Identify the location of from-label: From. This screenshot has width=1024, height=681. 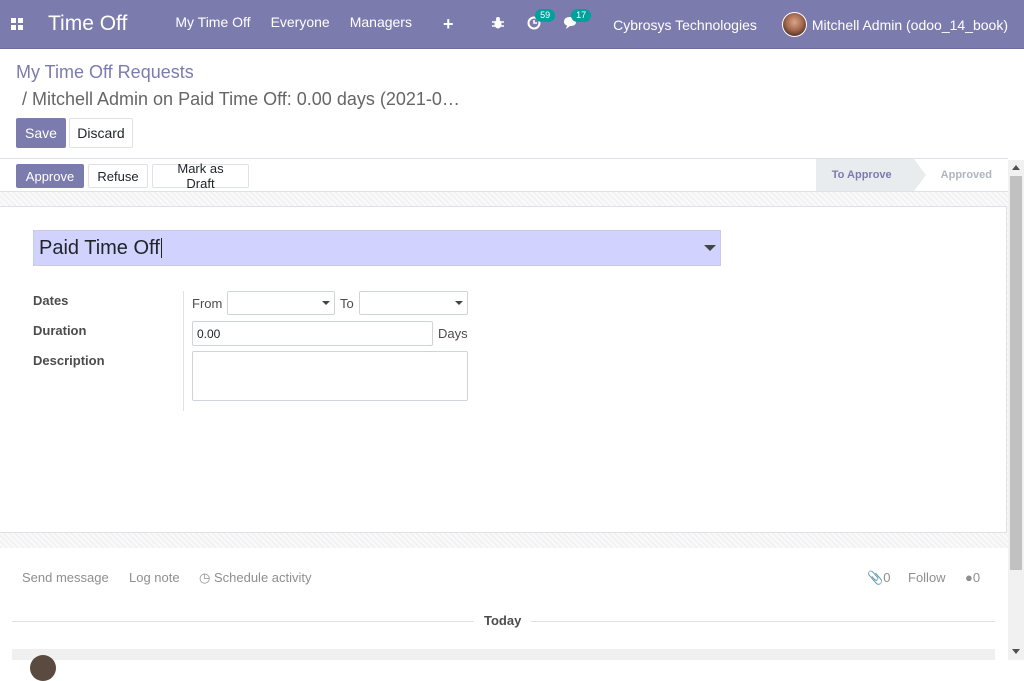
(207, 303).